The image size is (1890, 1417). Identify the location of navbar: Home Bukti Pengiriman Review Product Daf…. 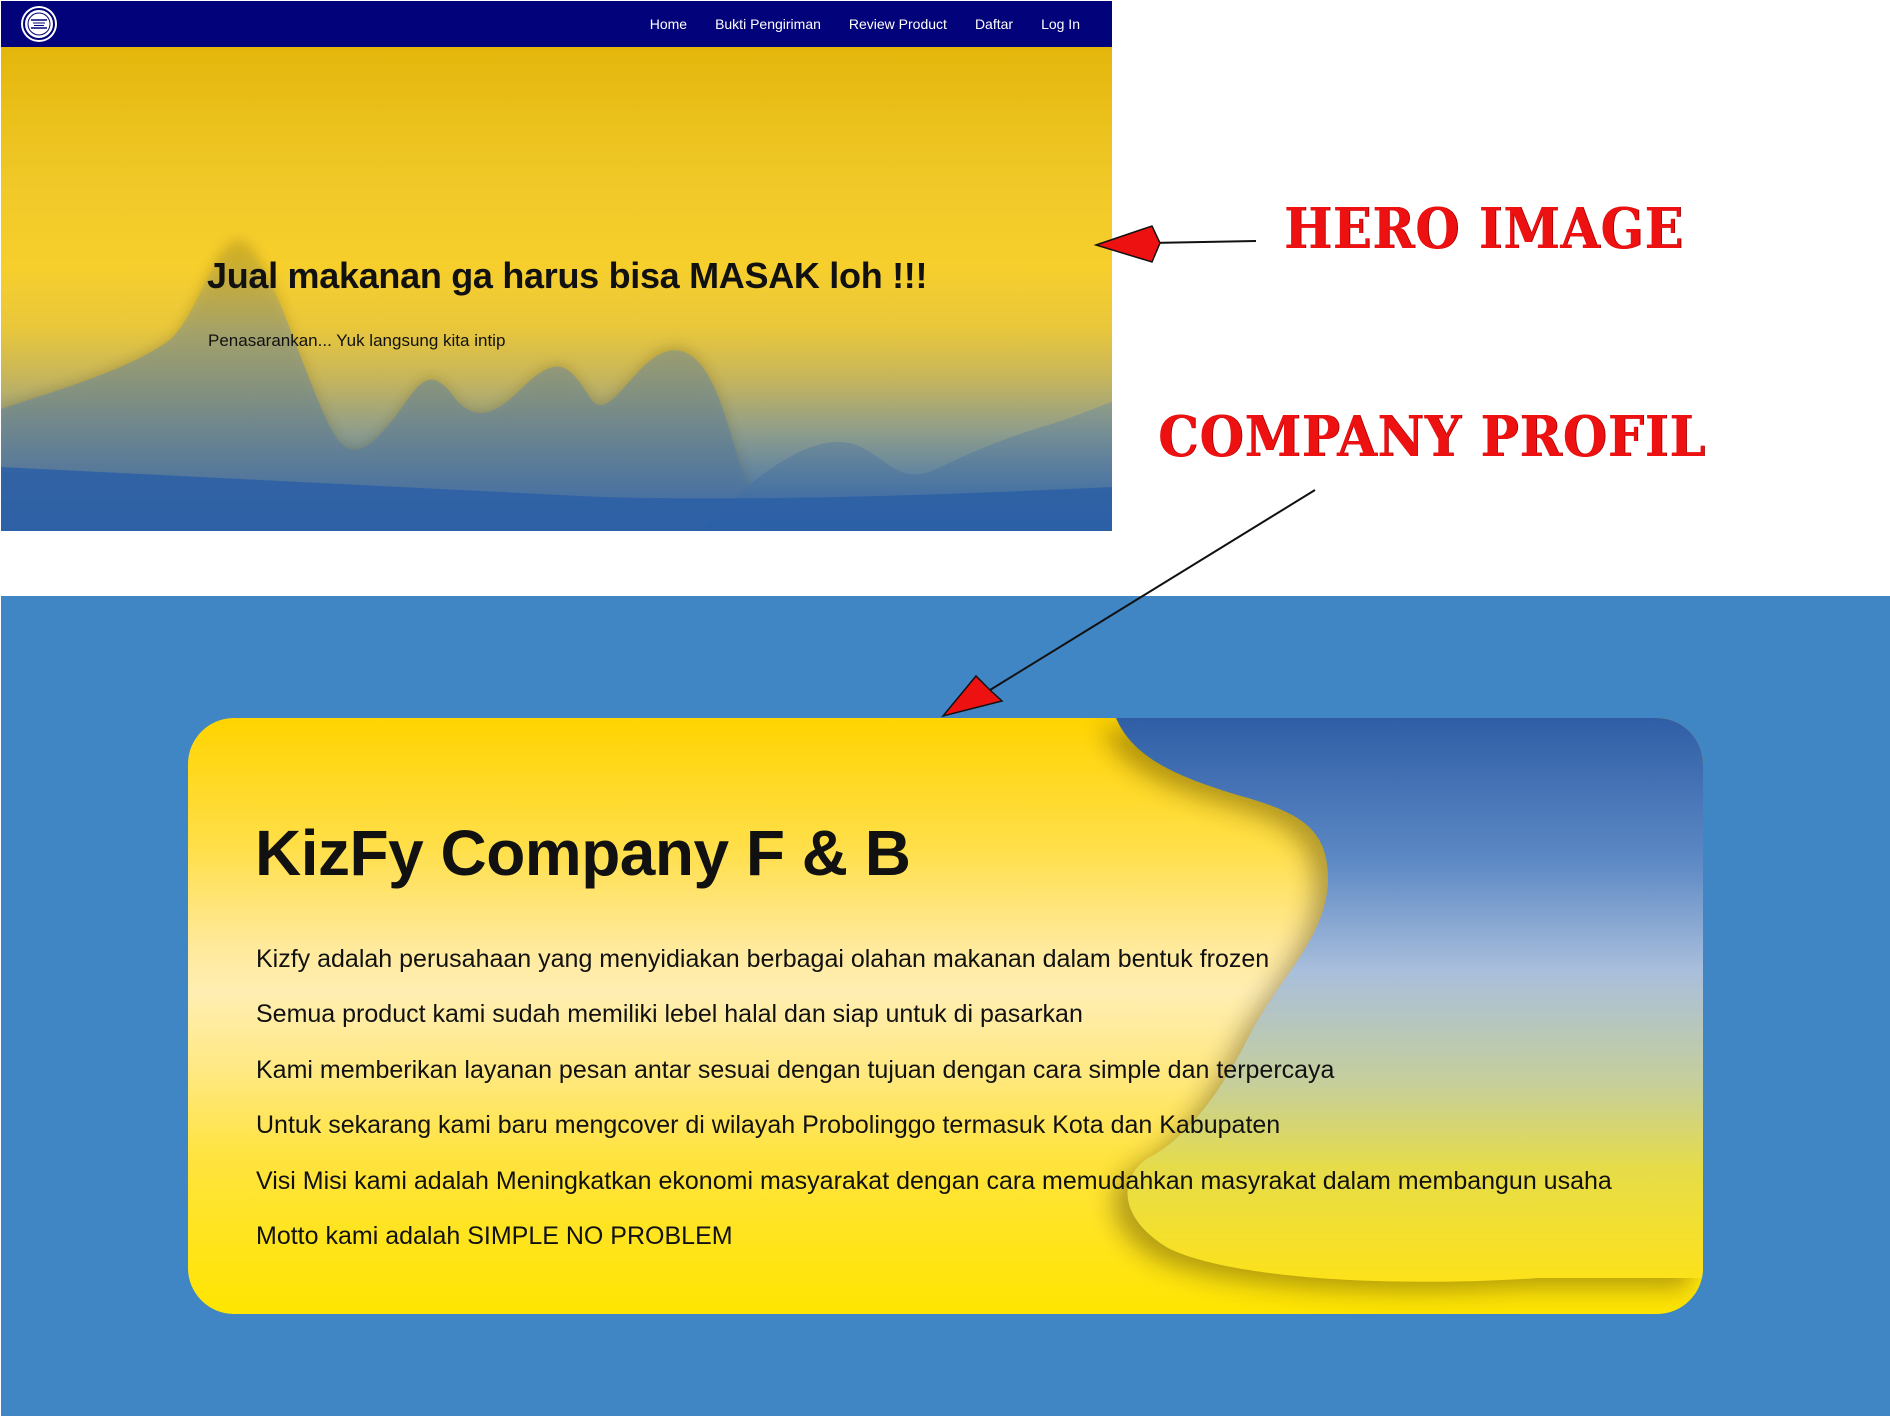
(556, 24).